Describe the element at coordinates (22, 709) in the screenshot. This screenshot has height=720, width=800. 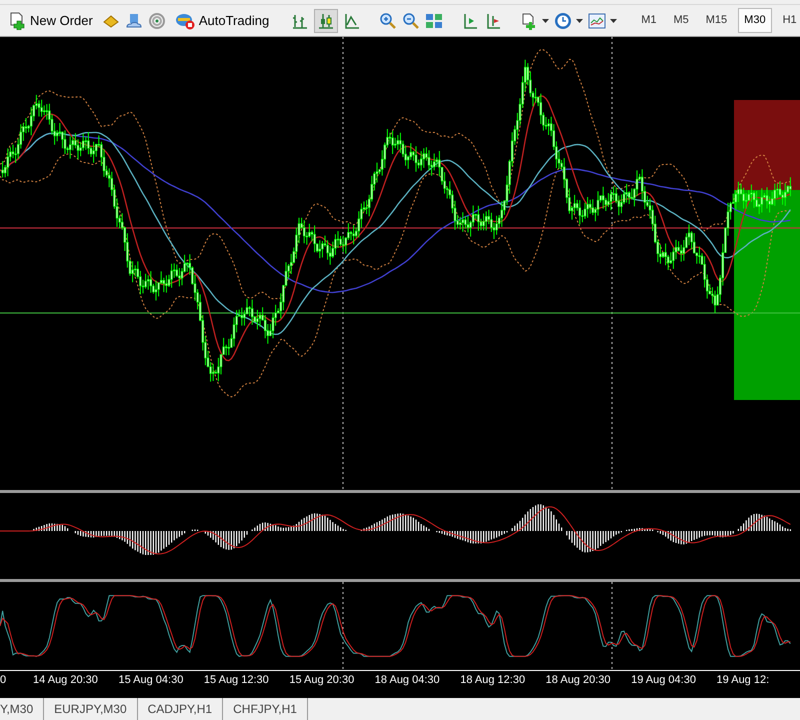
I see `chart-tab: Y,M30` at that location.